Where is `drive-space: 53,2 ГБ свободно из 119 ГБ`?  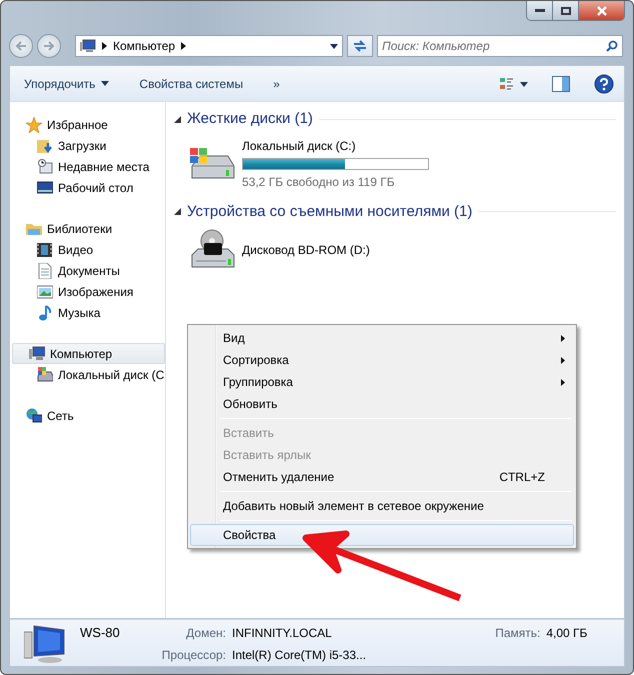
drive-space: 53,2 ГБ свободно из 119 ГБ is located at coordinates (319, 182).